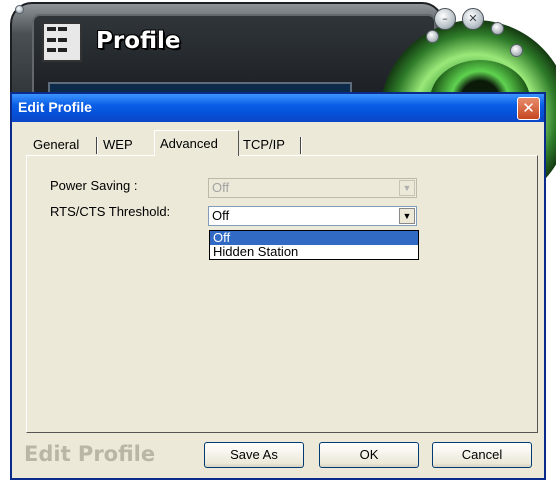 The image size is (556, 484). What do you see at coordinates (19, 9) in the screenshot?
I see `corner-dot-icon` at bounding box center [19, 9].